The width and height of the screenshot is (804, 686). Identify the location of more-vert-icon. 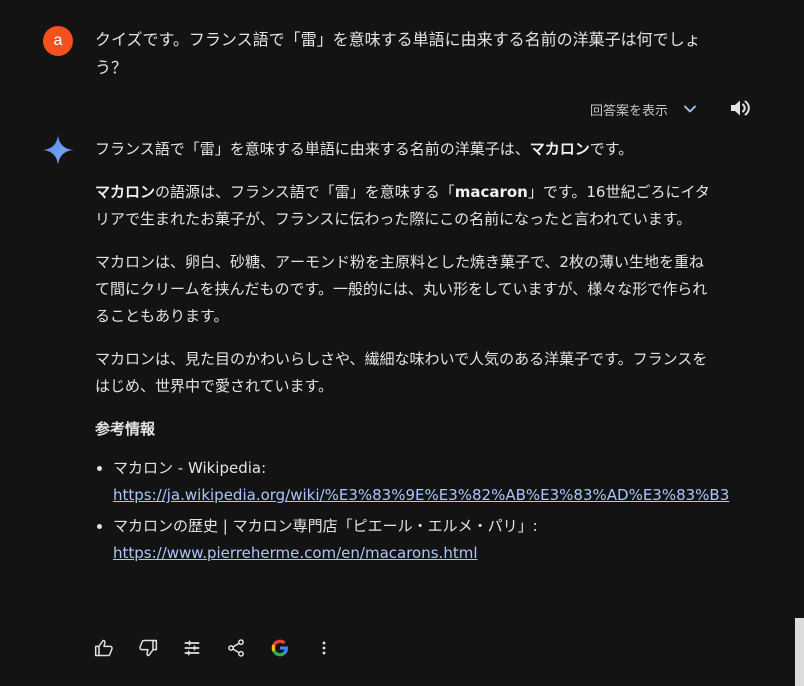
(336, 648).